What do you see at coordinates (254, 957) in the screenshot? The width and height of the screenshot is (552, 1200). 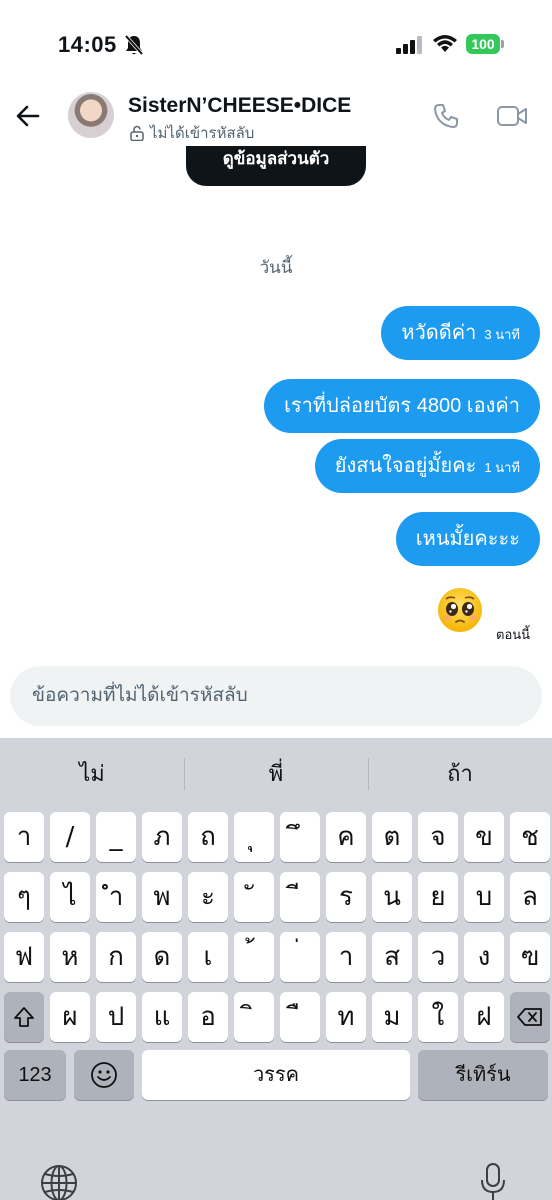 I see `key: ้` at bounding box center [254, 957].